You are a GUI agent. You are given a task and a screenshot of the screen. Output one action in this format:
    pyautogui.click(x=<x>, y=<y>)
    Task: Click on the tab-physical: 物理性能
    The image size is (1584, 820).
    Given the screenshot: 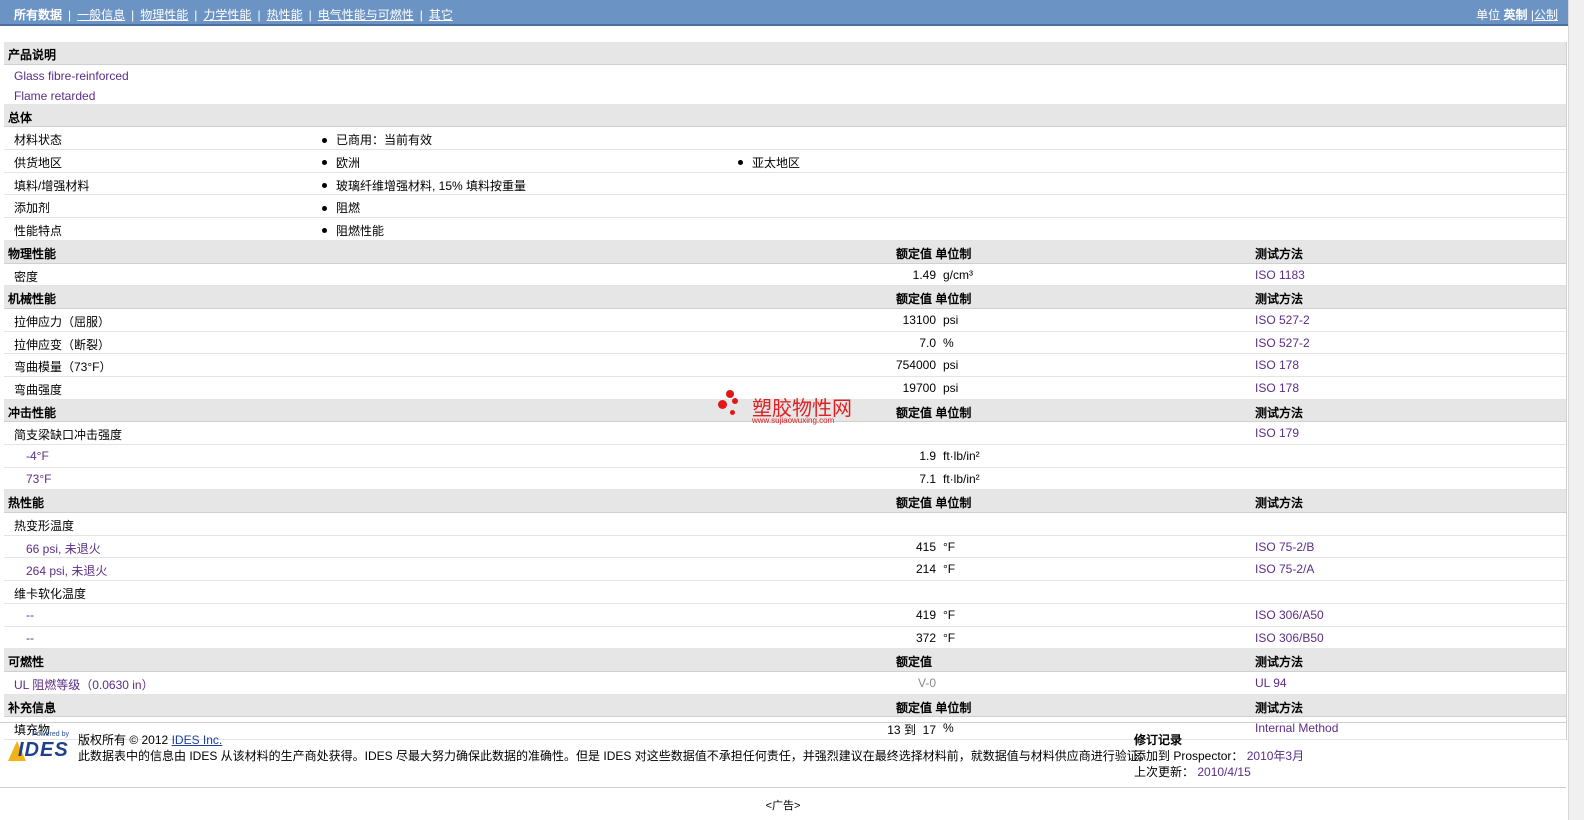 What is the action you would take?
    pyautogui.click(x=164, y=15)
    